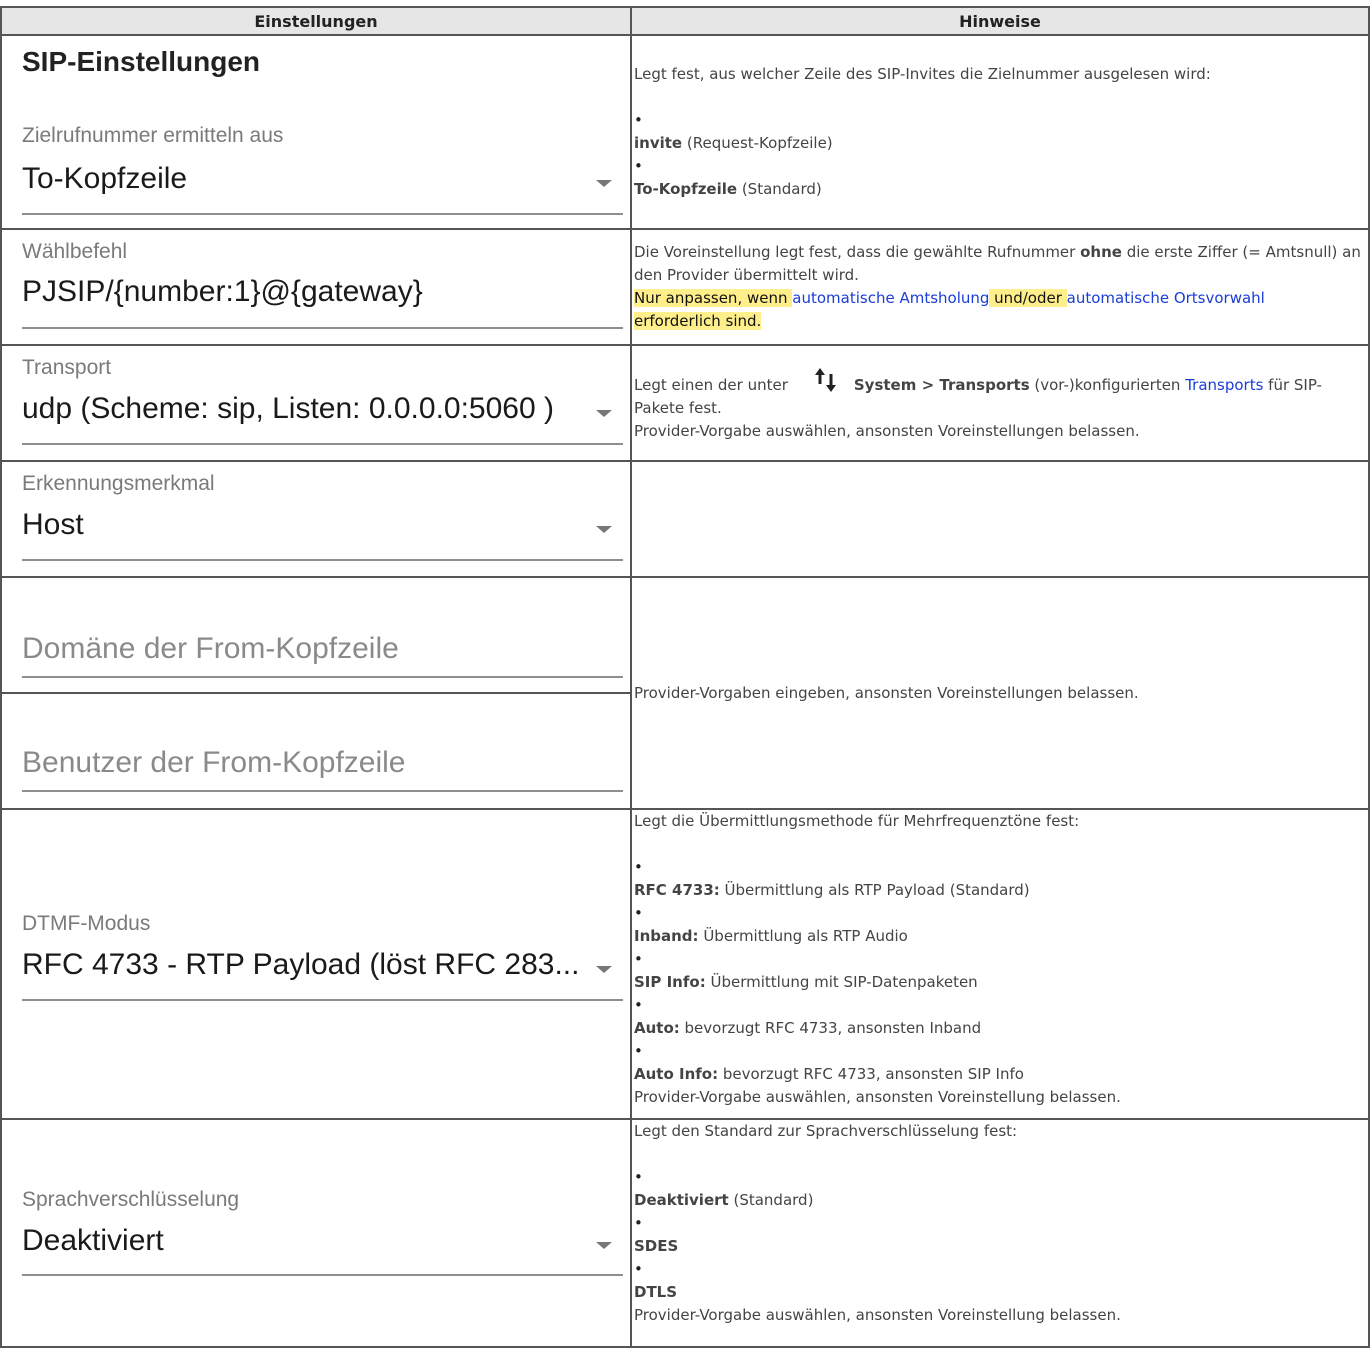 The image size is (1370, 1348). Describe the element at coordinates (656, 1246) in the screenshot. I see `note-bold: SDES` at that location.